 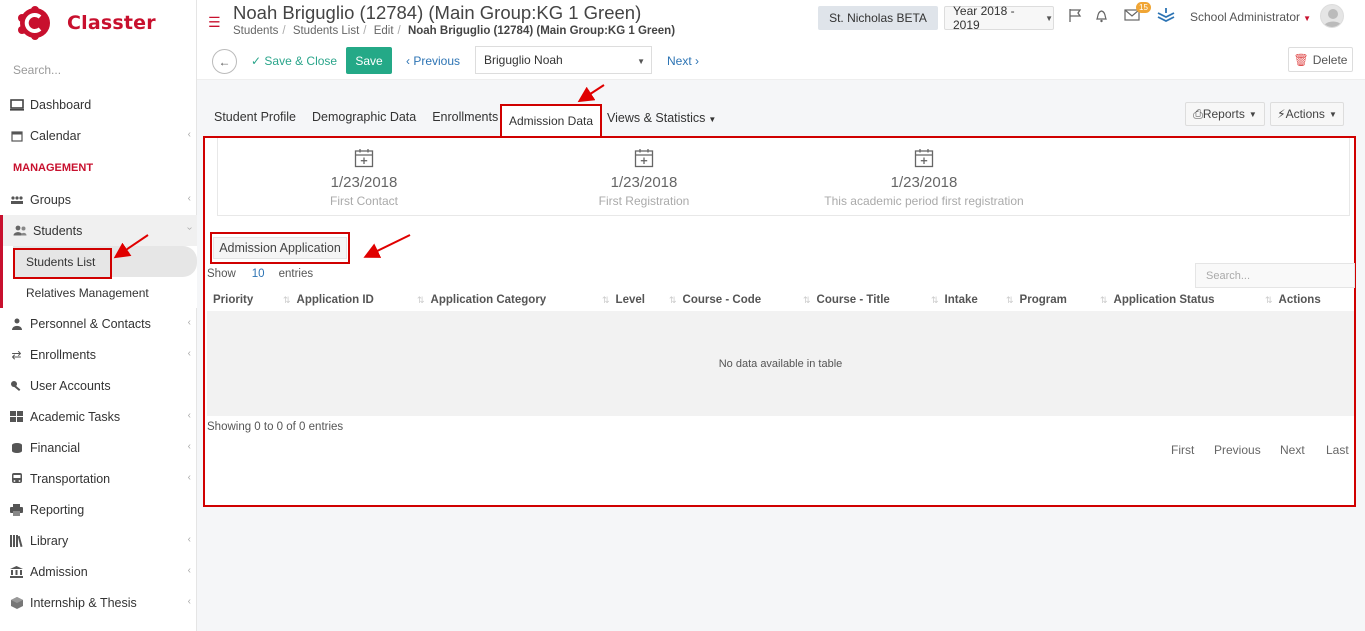 I want to click on bolt-icon: ⚡, so click(x=1281, y=114).